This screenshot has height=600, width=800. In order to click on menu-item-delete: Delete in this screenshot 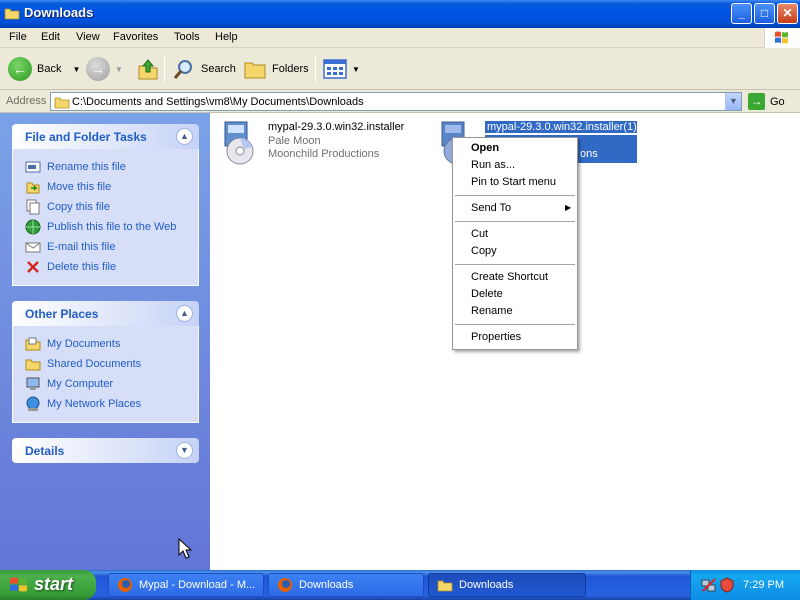, I will do `click(487, 294)`.